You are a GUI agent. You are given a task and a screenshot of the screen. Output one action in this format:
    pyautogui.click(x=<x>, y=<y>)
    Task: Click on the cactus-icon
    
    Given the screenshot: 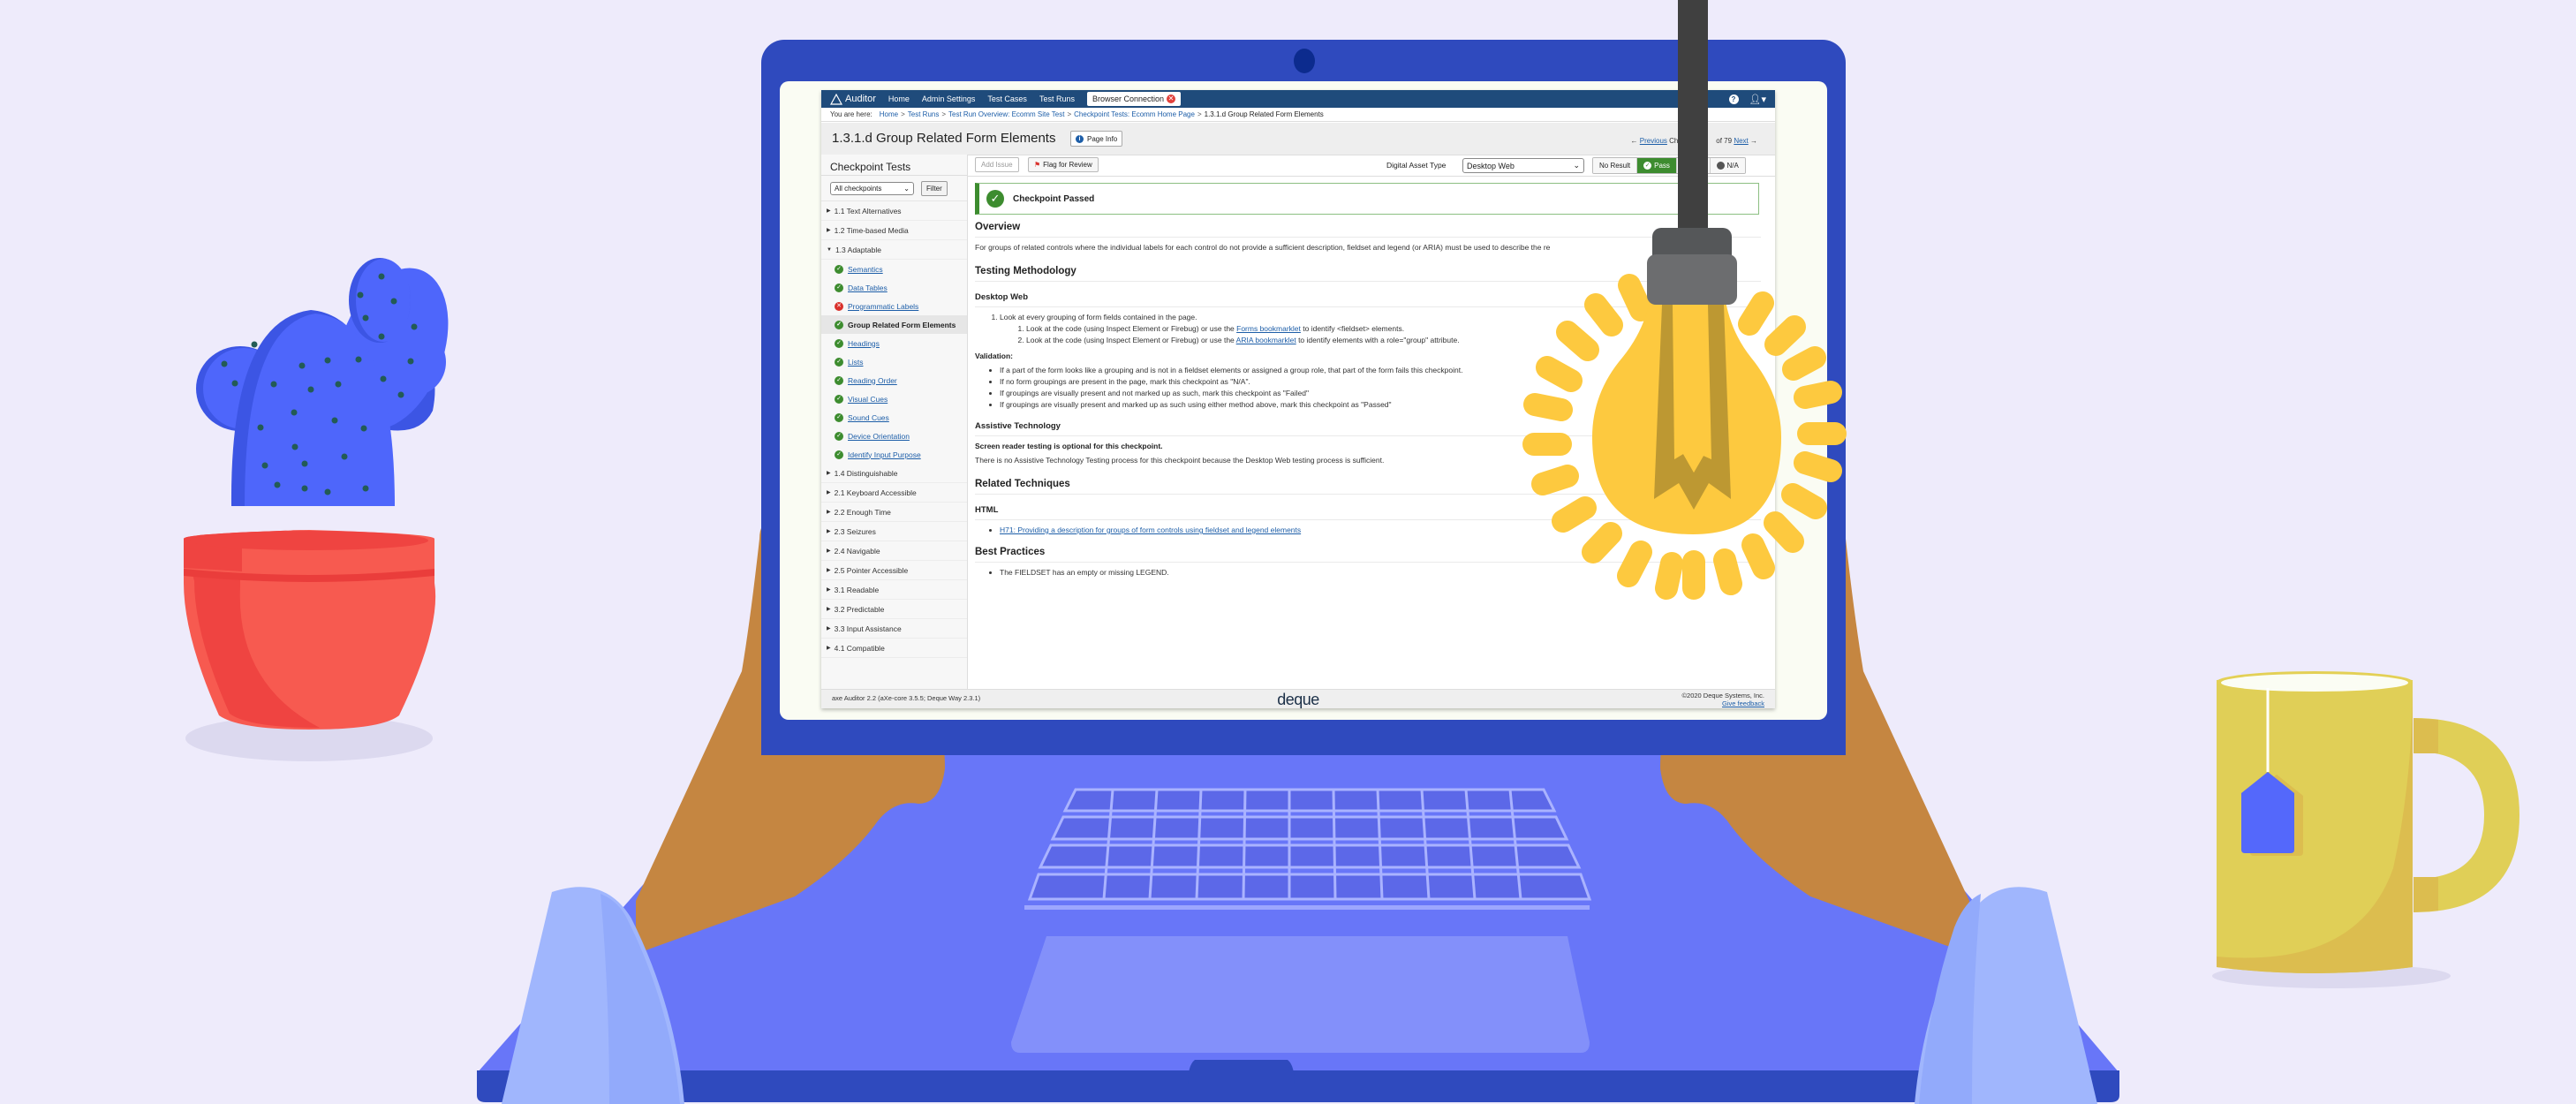 What is the action you would take?
    pyautogui.click(x=323, y=382)
    